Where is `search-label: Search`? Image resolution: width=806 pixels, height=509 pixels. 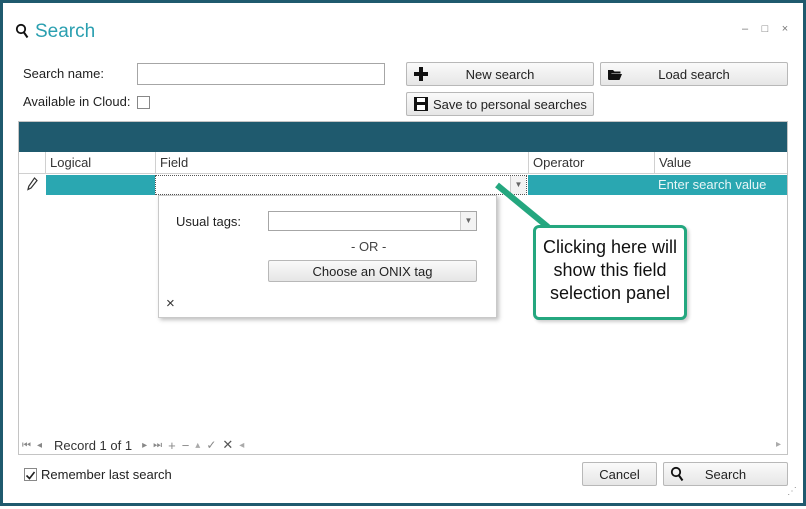 search-label: Search is located at coordinates (725, 474).